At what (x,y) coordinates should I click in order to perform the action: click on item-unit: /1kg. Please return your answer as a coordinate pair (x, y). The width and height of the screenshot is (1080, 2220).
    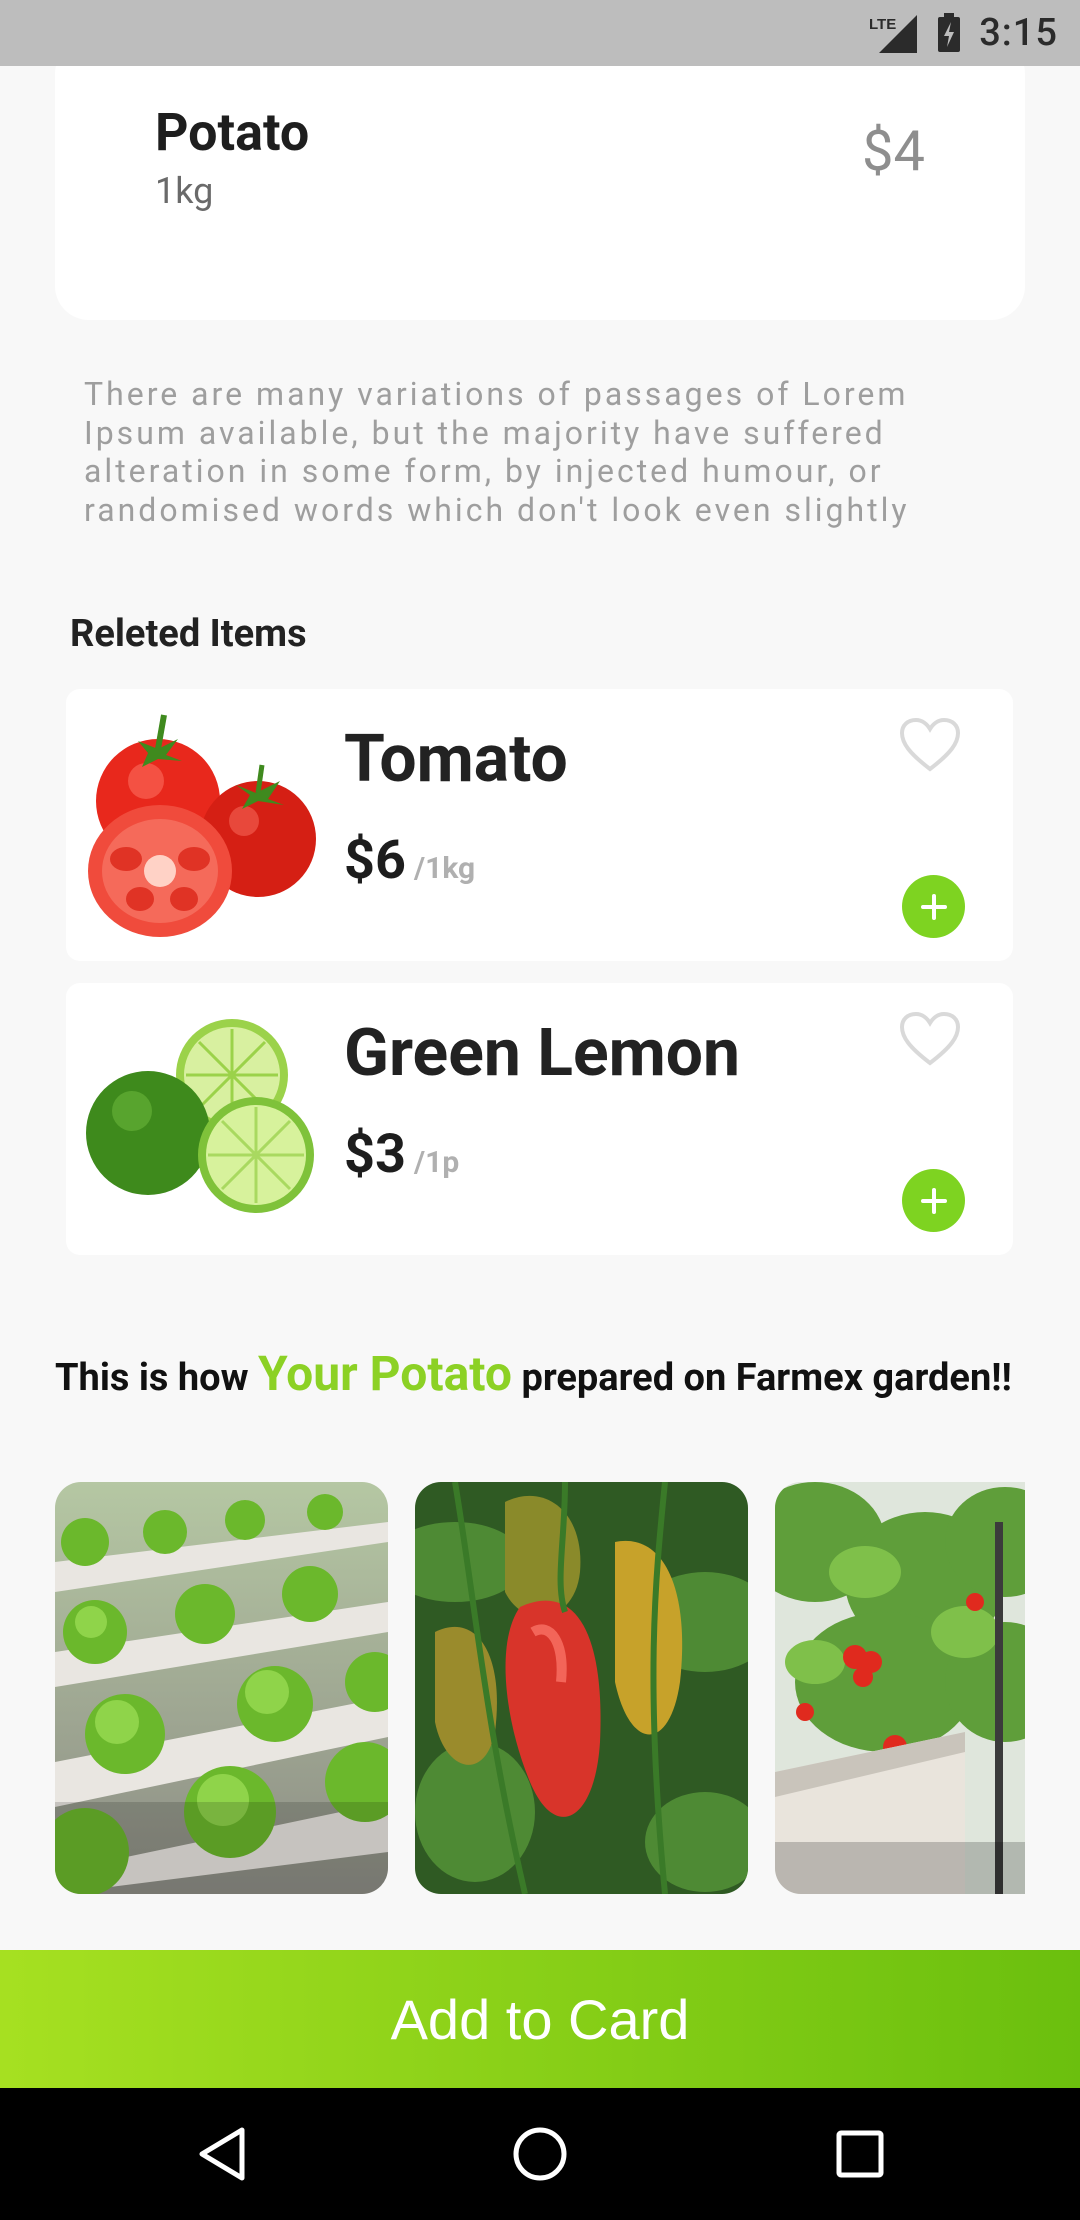
    Looking at the image, I should click on (444, 868).